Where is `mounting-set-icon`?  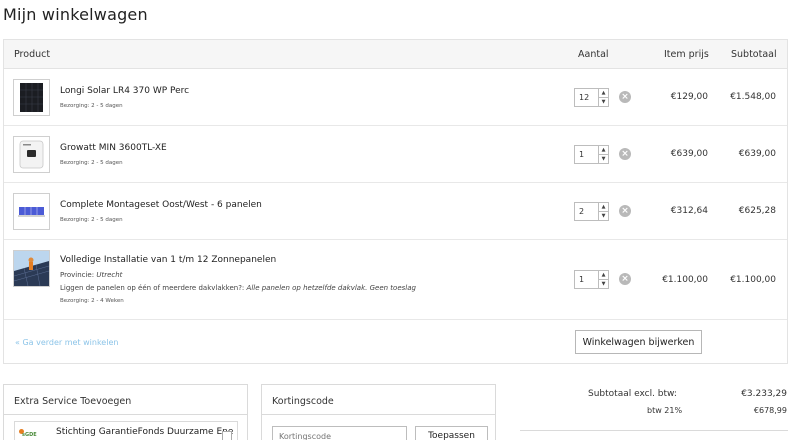 mounting-set-icon is located at coordinates (31, 212).